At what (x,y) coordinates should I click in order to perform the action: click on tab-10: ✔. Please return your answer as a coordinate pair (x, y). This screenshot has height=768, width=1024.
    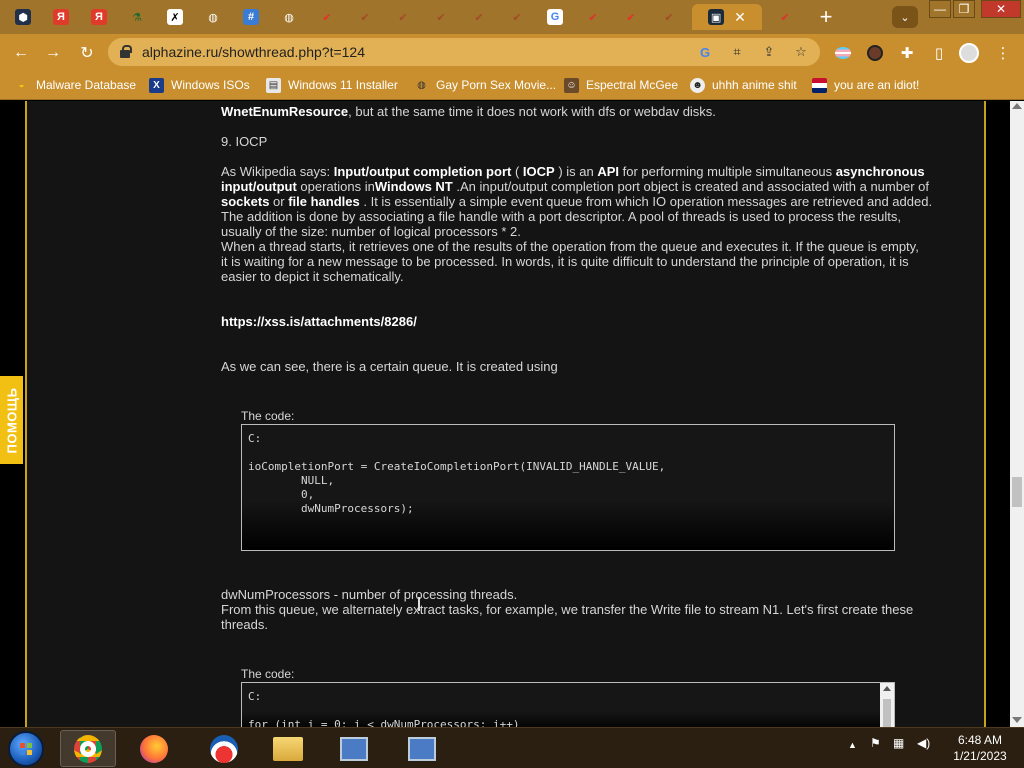
    Looking at the image, I should click on (365, 17).